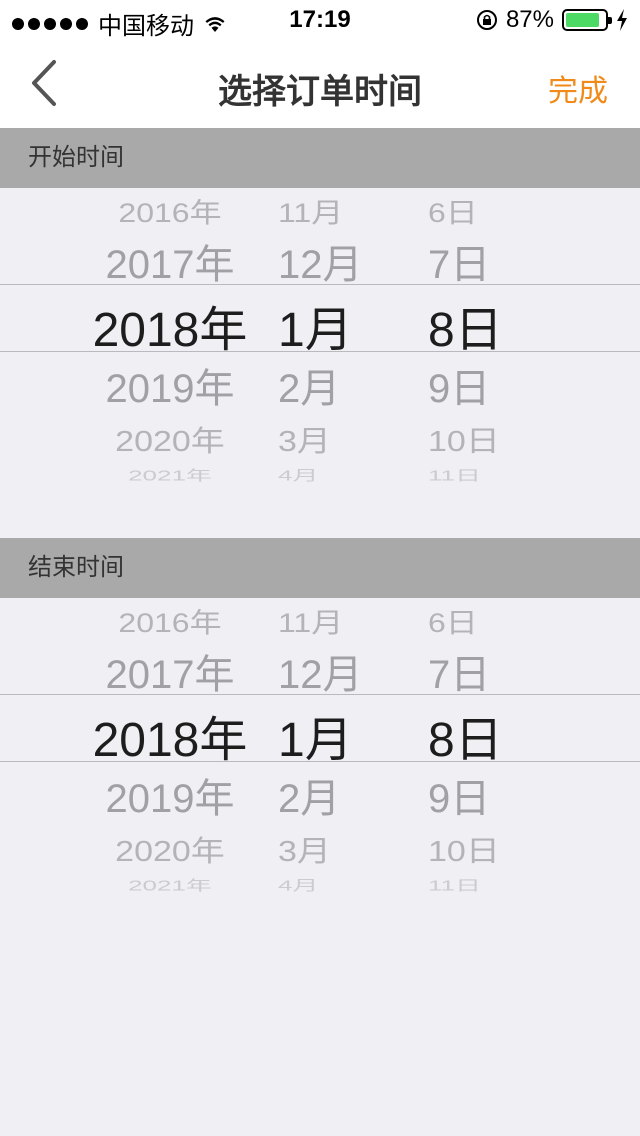 The image size is (640, 1136). What do you see at coordinates (320, 92) in the screenshot?
I see `page-title: 选择订单时间` at bounding box center [320, 92].